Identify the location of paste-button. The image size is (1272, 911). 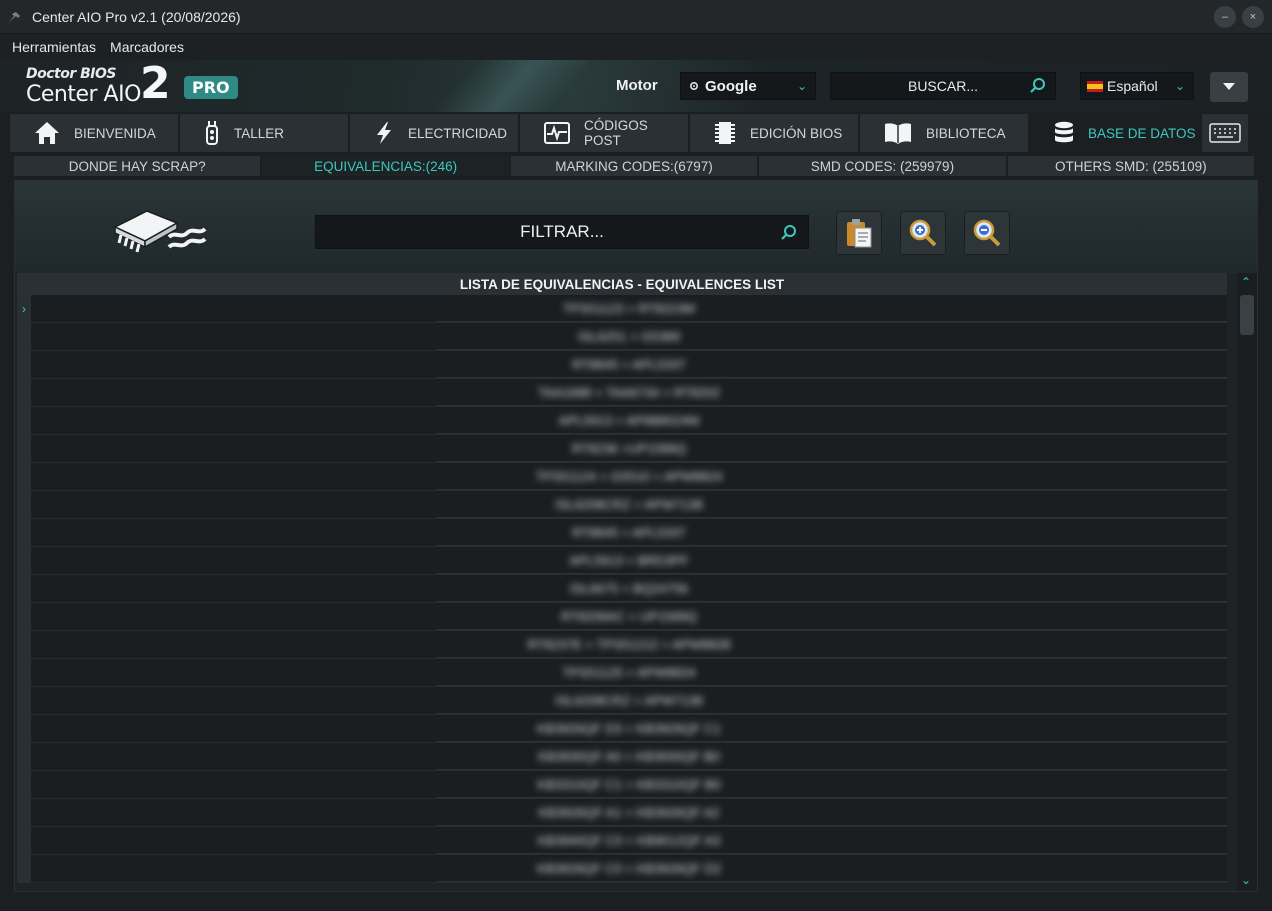
(859, 233).